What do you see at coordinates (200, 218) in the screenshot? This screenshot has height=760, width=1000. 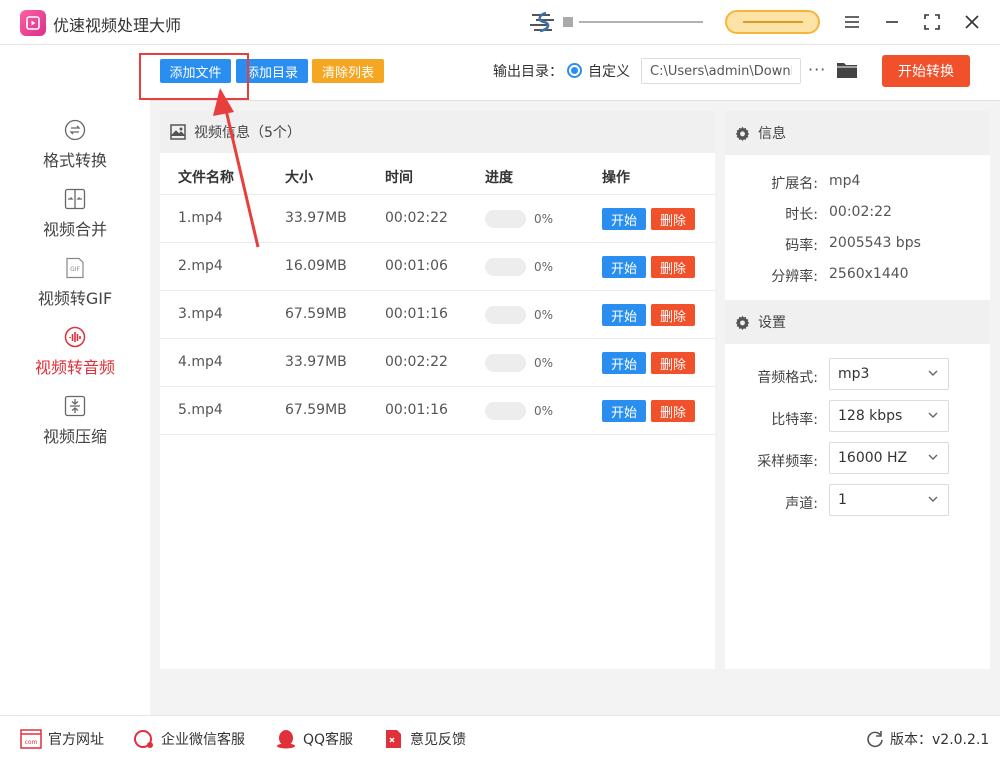 I see `file-name: 1.mp4` at bounding box center [200, 218].